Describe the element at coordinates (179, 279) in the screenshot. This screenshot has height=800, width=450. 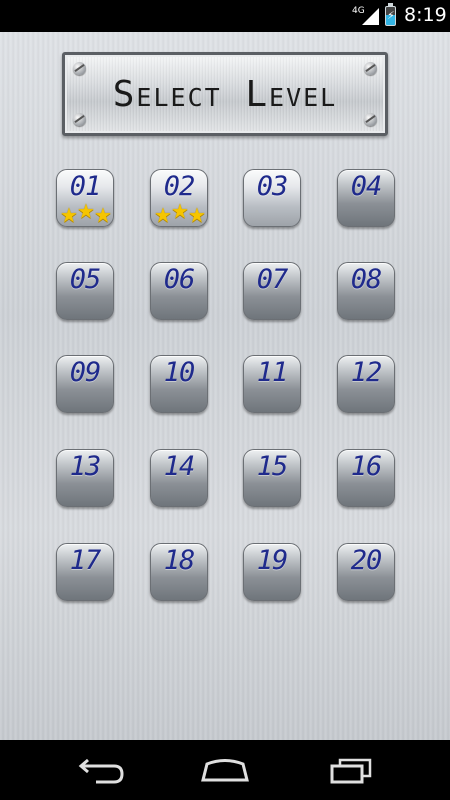
I see `level-number: 06` at that location.